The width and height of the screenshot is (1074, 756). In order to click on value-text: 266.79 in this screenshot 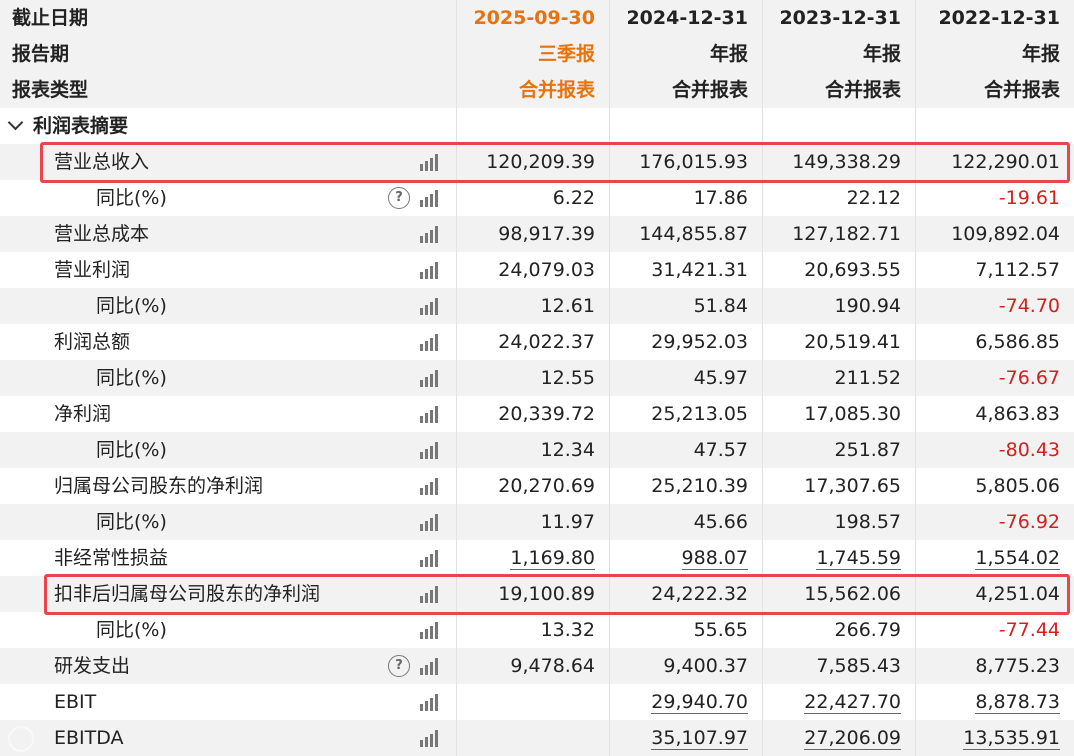, I will do `click(867, 630)`.